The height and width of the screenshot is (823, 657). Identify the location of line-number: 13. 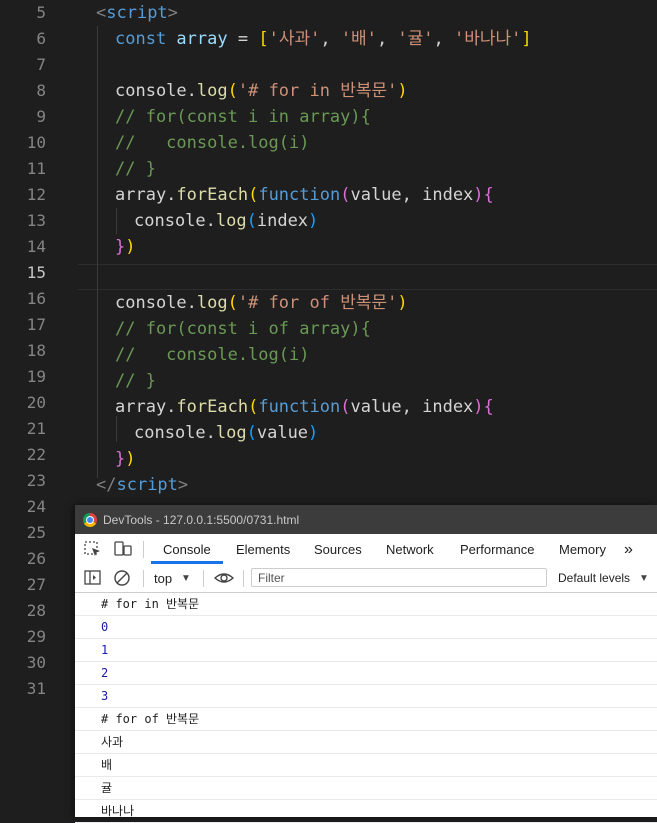
(36, 220).